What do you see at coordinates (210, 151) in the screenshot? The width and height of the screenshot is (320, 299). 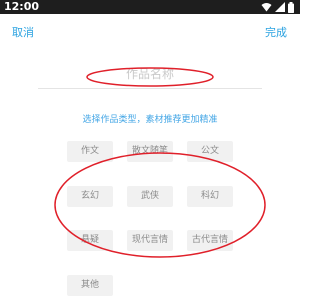 I see `category-chip: 公文` at bounding box center [210, 151].